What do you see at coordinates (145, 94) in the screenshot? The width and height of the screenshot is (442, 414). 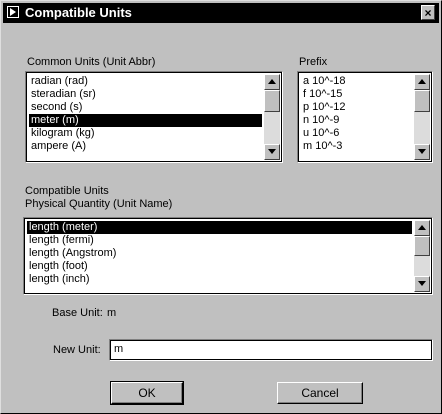 I see `common-unit-option: steradian (sr)` at bounding box center [145, 94].